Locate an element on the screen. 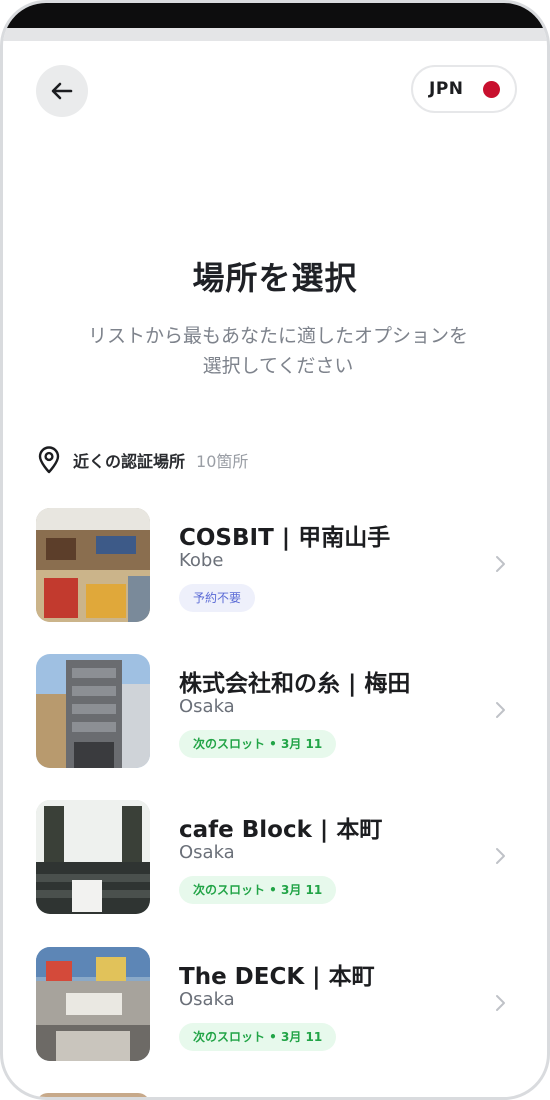 This screenshot has height=1100, width=550. page-title: 場所を選択 is located at coordinates (275, 278).